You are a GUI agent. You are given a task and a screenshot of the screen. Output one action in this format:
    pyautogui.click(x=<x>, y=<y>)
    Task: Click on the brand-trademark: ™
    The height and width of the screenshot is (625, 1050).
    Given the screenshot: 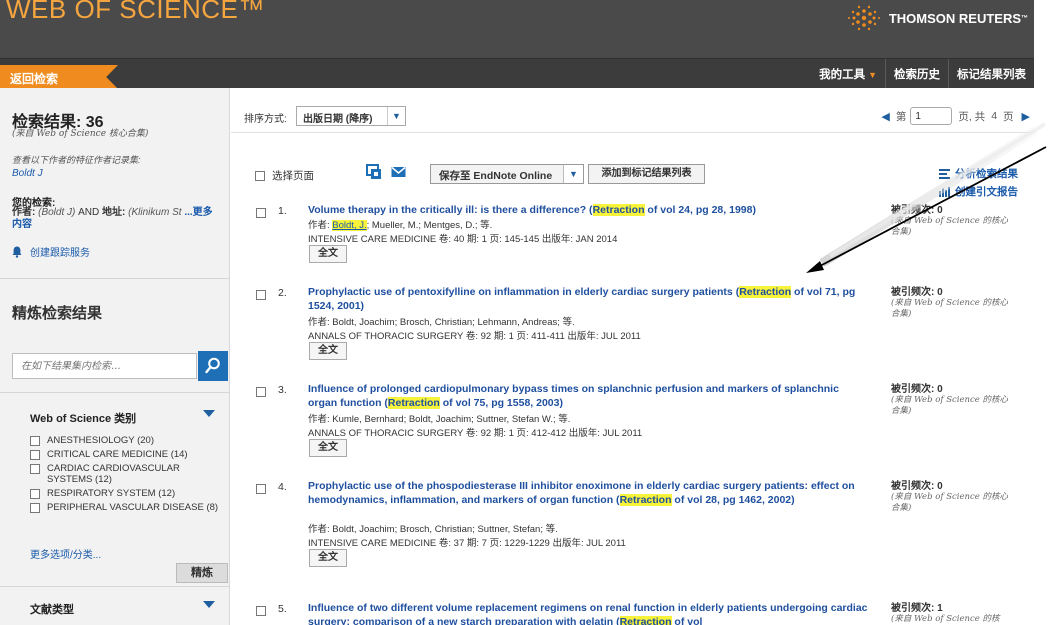 What is the action you would take?
    pyautogui.click(x=1024, y=18)
    